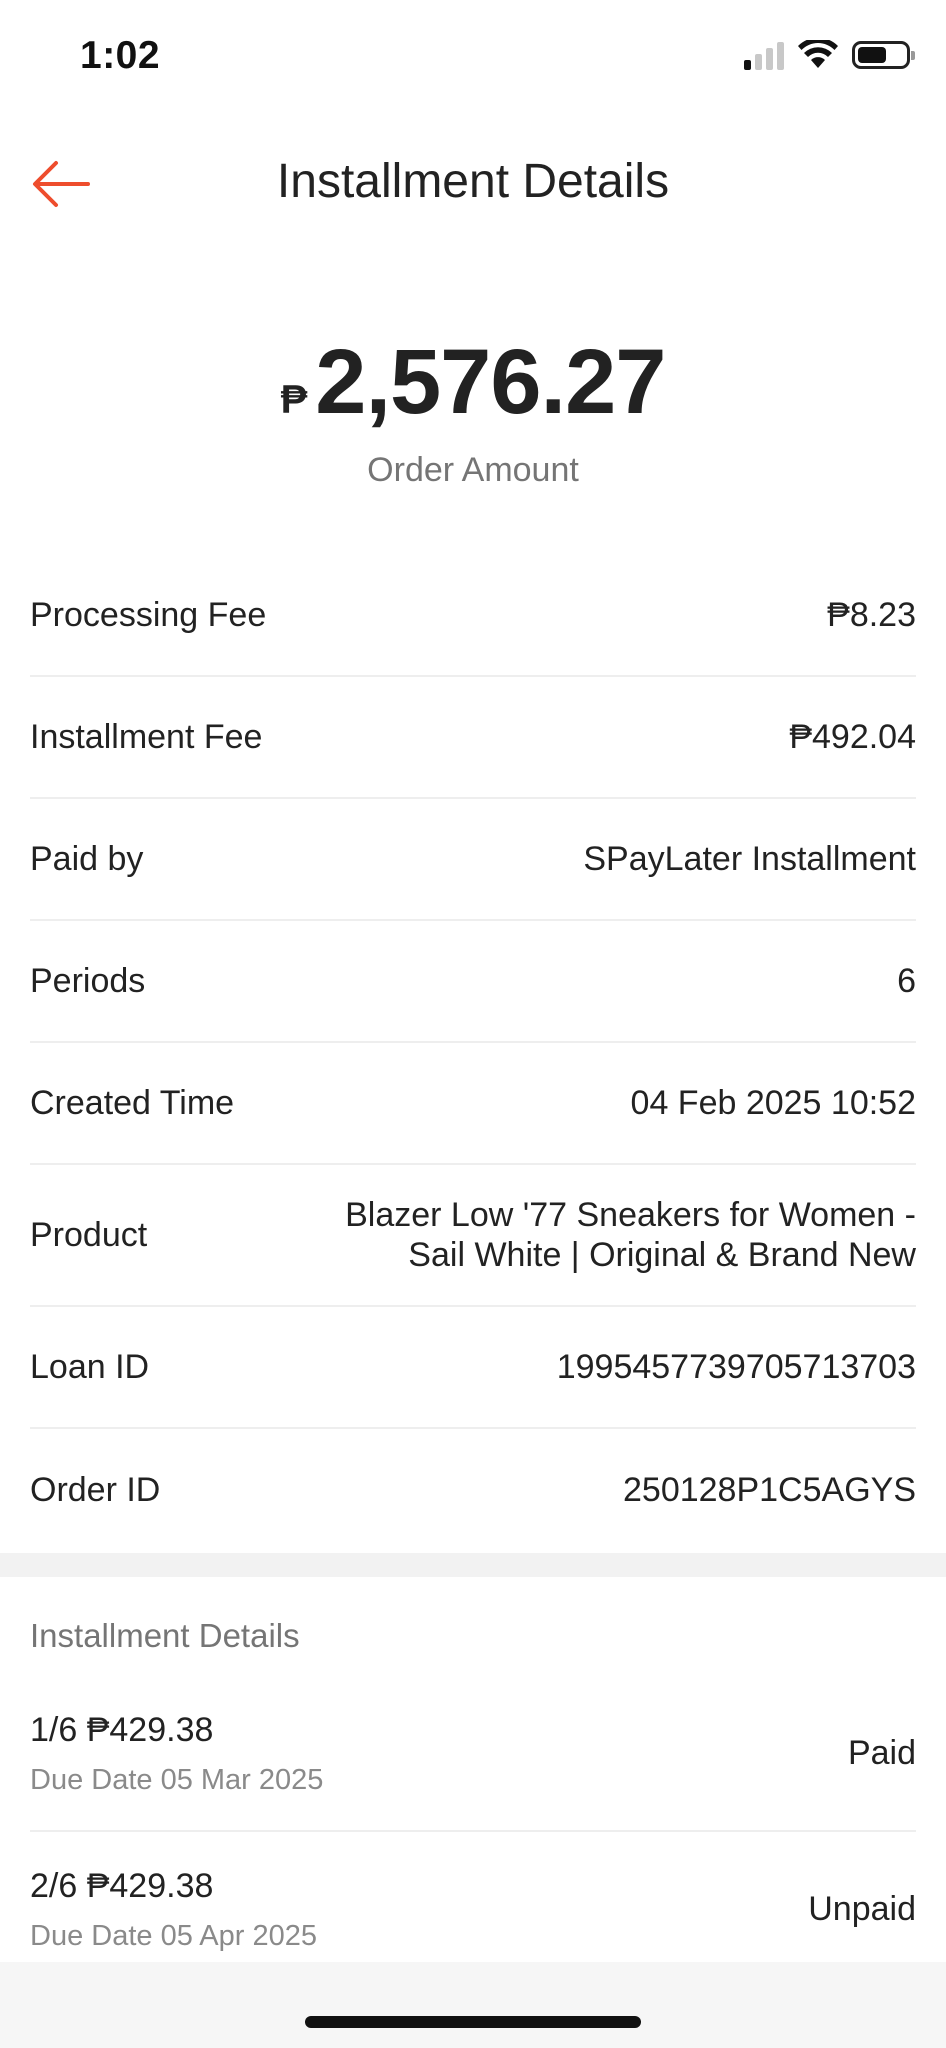  Describe the element at coordinates (473, 1490) in the screenshot. I see `detail-row-order-id: Order ID 250128P1C5AGYS` at that location.